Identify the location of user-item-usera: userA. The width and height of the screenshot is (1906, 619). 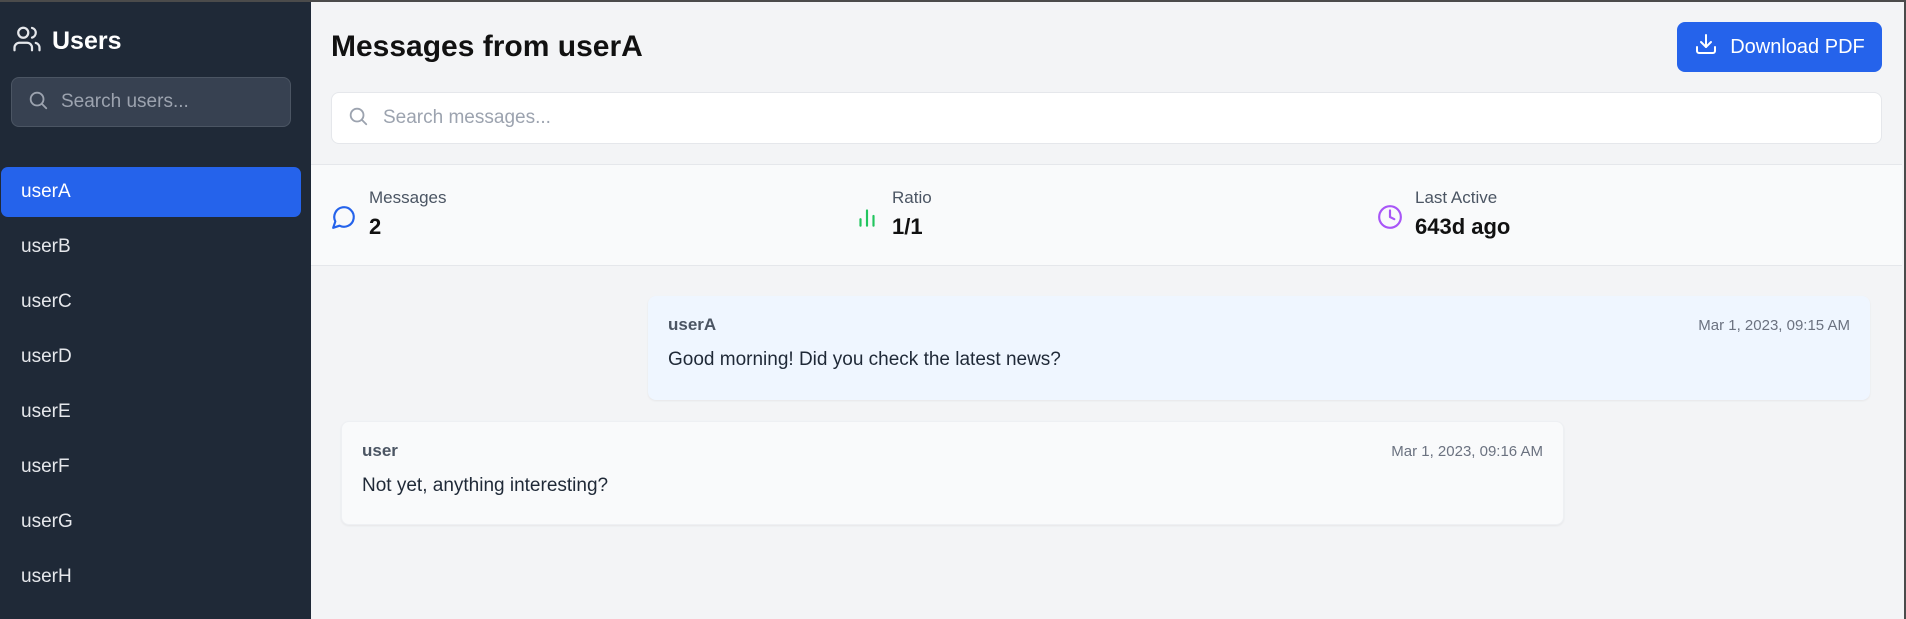
(151, 192).